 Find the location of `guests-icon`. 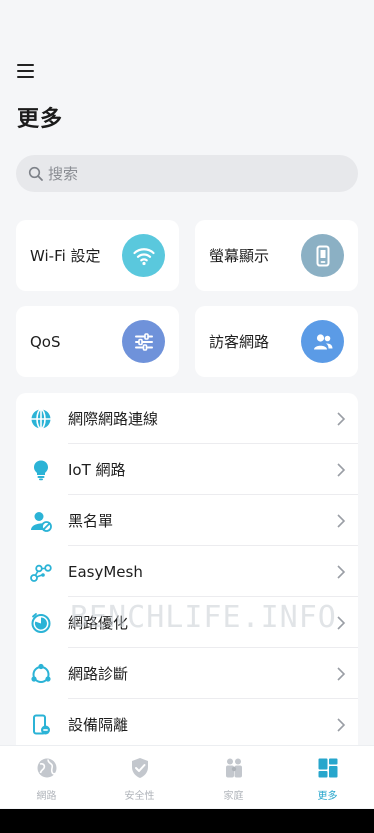

guests-icon is located at coordinates (322, 341).